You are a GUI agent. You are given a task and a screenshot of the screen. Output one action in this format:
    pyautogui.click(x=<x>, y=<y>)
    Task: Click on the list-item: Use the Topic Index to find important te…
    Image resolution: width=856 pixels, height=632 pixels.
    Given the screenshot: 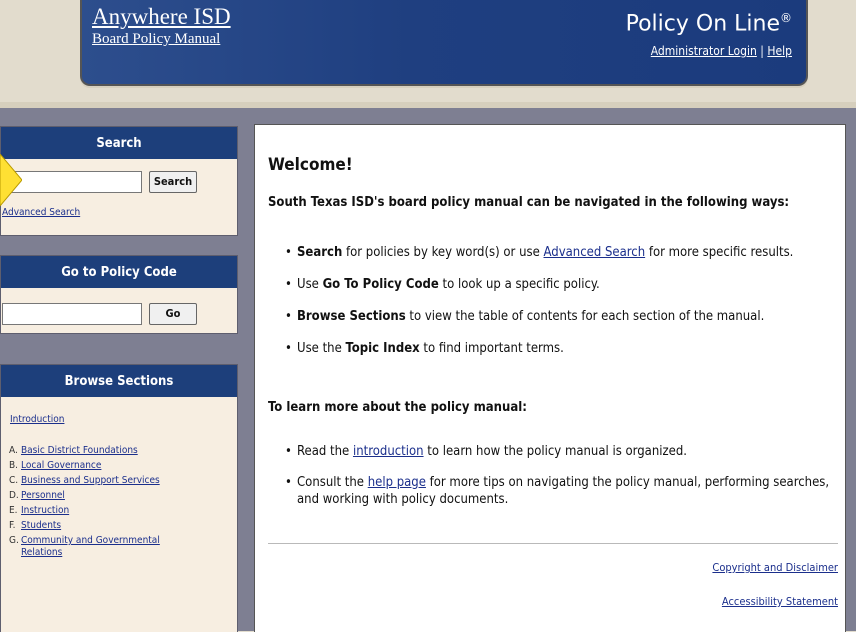 What is the action you would take?
    pyautogui.click(x=539, y=349)
    